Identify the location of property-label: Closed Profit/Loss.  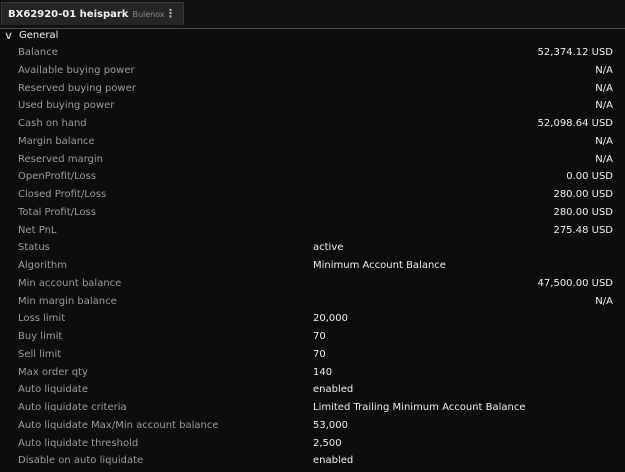
(62, 194).